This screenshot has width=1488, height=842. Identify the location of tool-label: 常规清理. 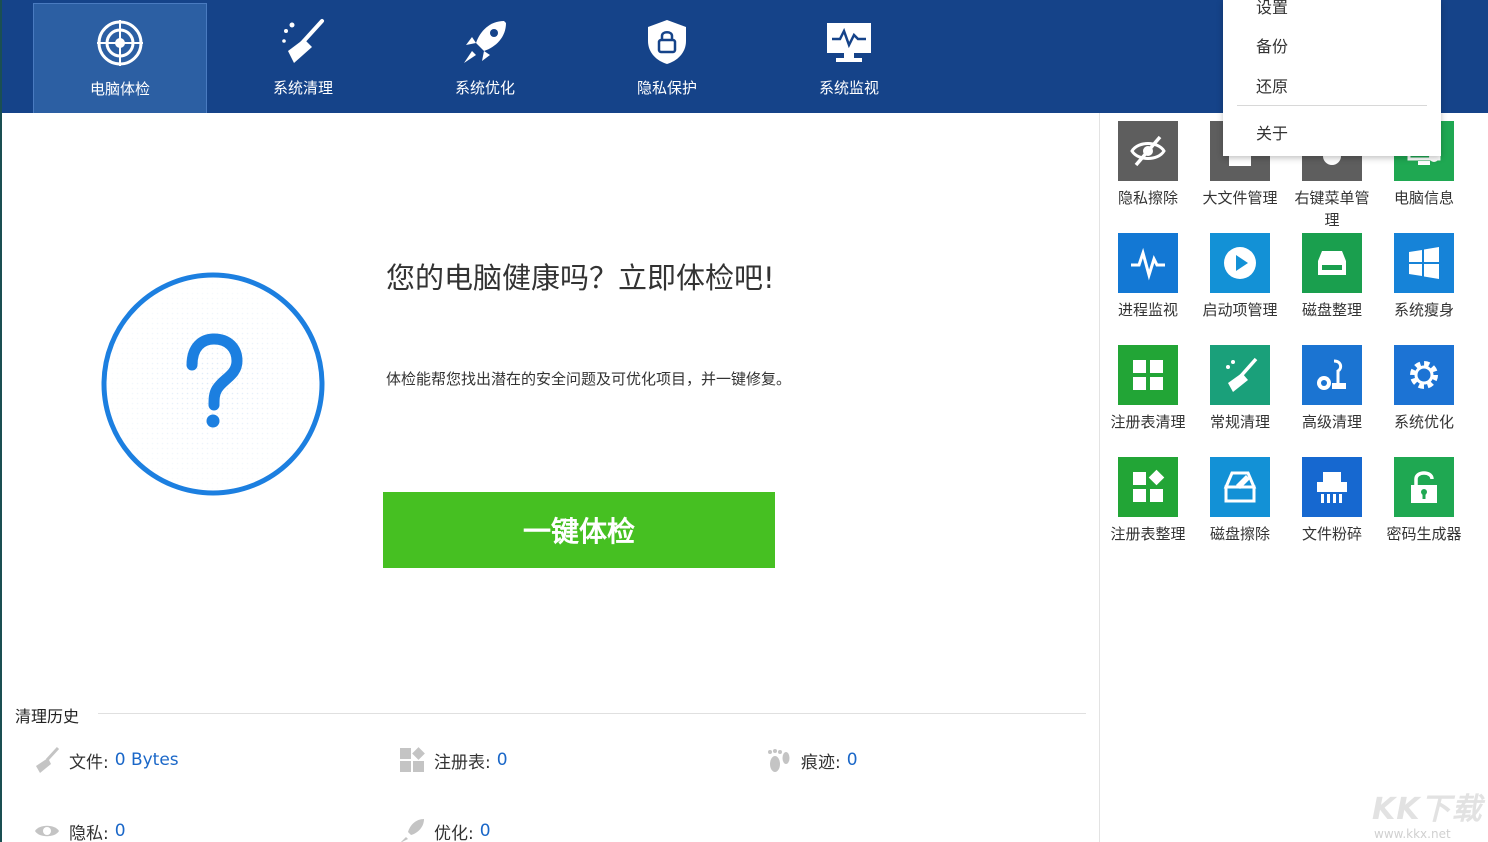
(1239, 422).